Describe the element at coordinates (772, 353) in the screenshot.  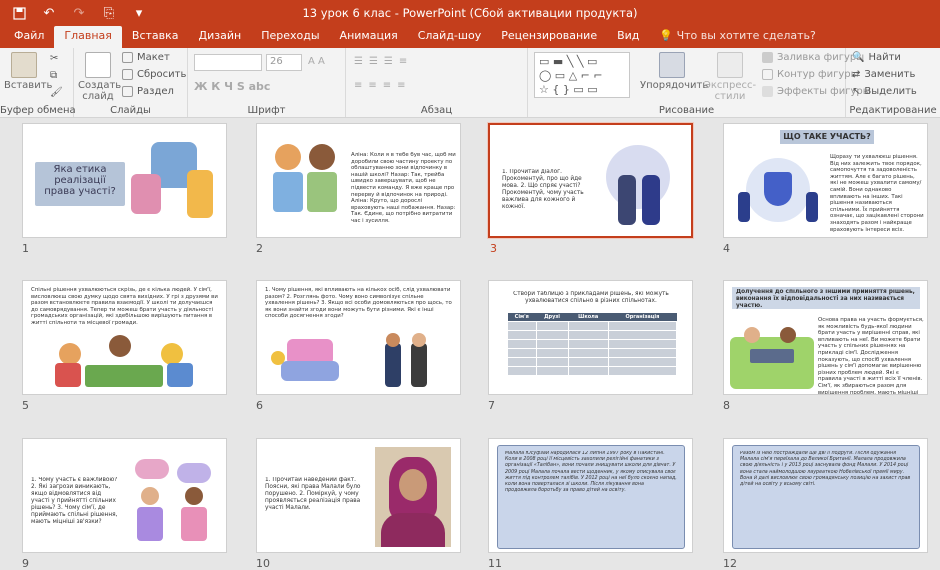
I see `people-plants-illustration` at that location.